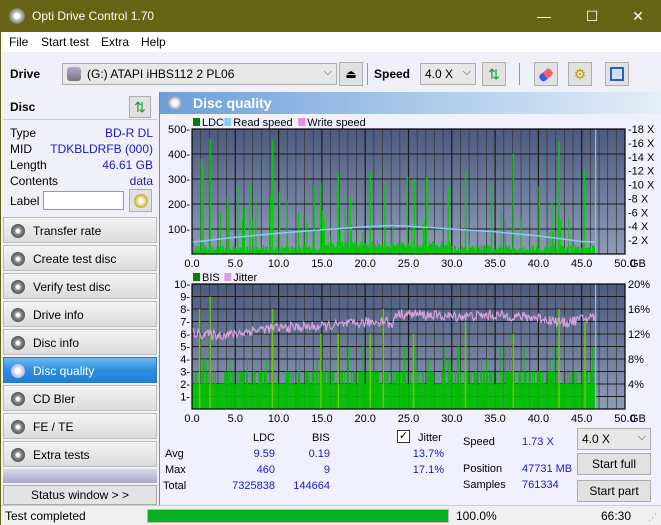 Image resolution: width=661 pixels, height=525 pixels. Describe the element at coordinates (614, 464) in the screenshot. I see `start-full-button: Start full` at that location.